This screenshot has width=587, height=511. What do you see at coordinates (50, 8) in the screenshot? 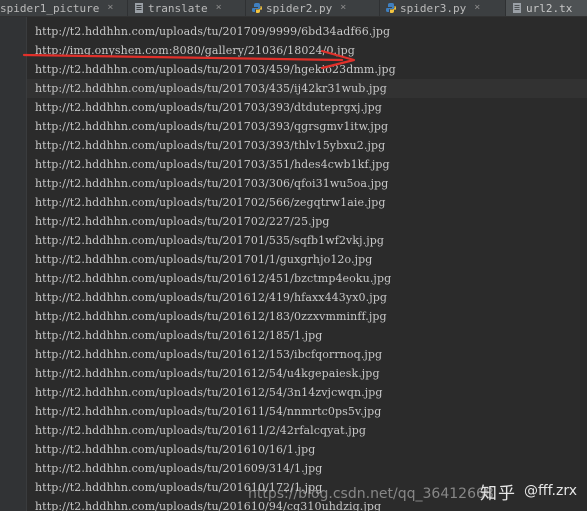
I see `tab-label: spider1_picture` at bounding box center [50, 8].